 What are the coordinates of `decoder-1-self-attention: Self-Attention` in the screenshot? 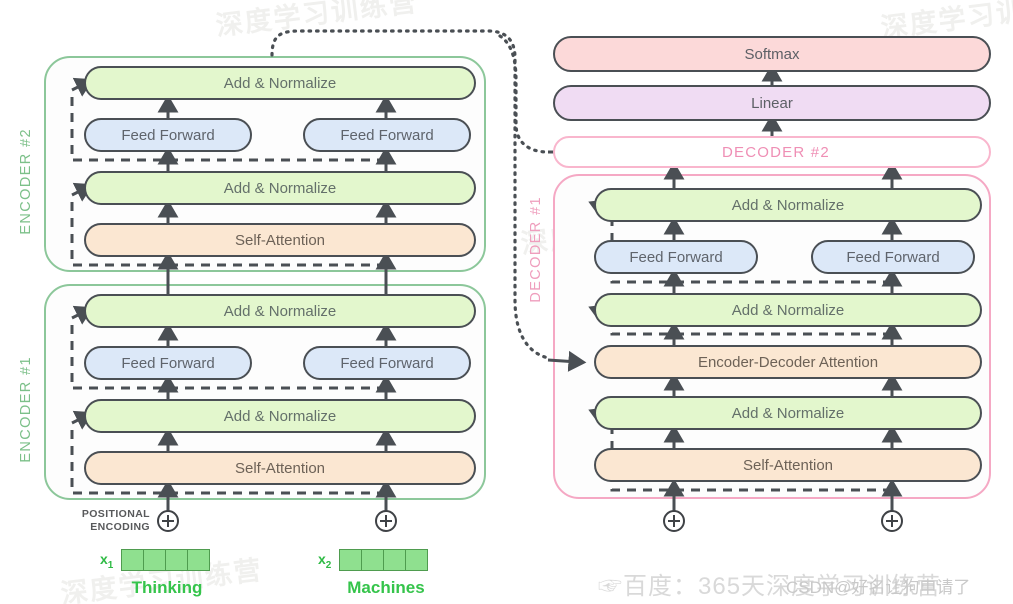 It's located at (788, 465).